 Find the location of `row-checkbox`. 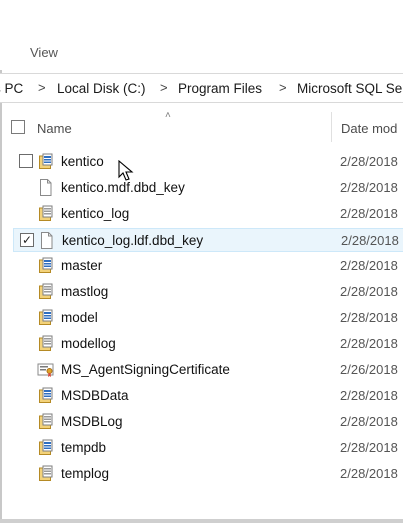

row-checkbox is located at coordinates (26, 161).